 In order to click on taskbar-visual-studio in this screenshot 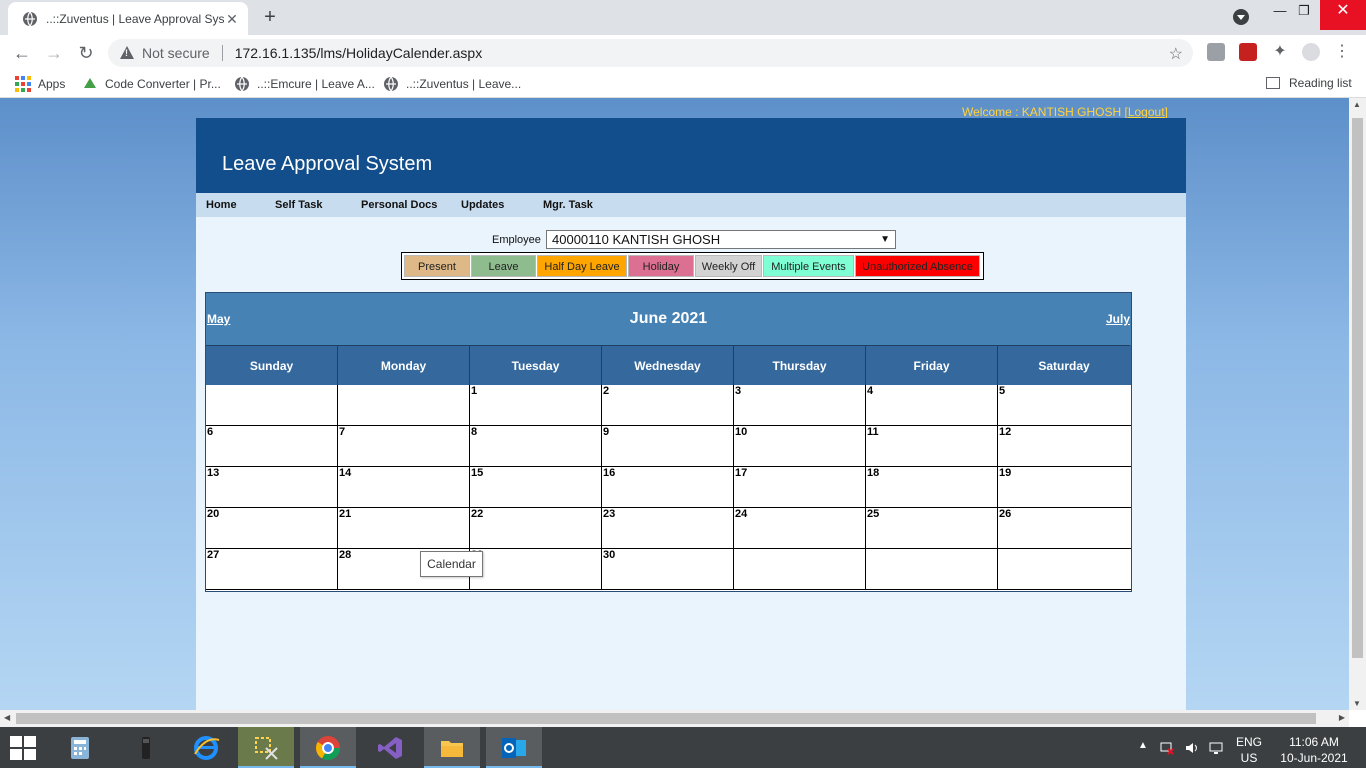, I will do `click(390, 747)`.